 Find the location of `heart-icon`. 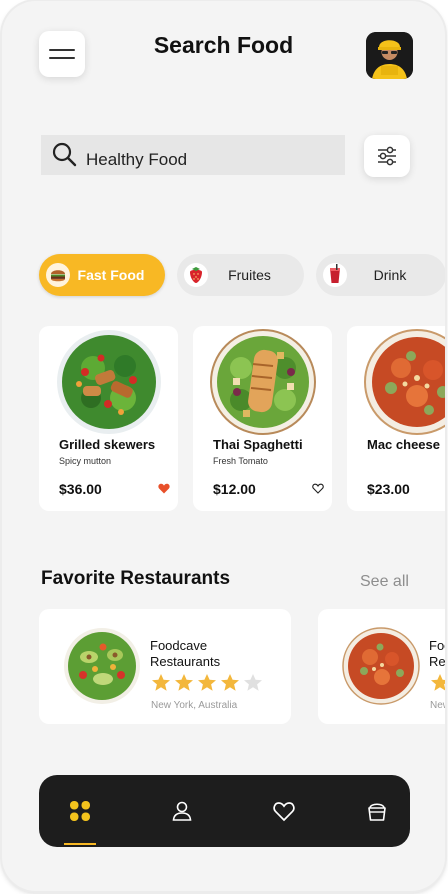

heart-icon is located at coordinates (284, 811).